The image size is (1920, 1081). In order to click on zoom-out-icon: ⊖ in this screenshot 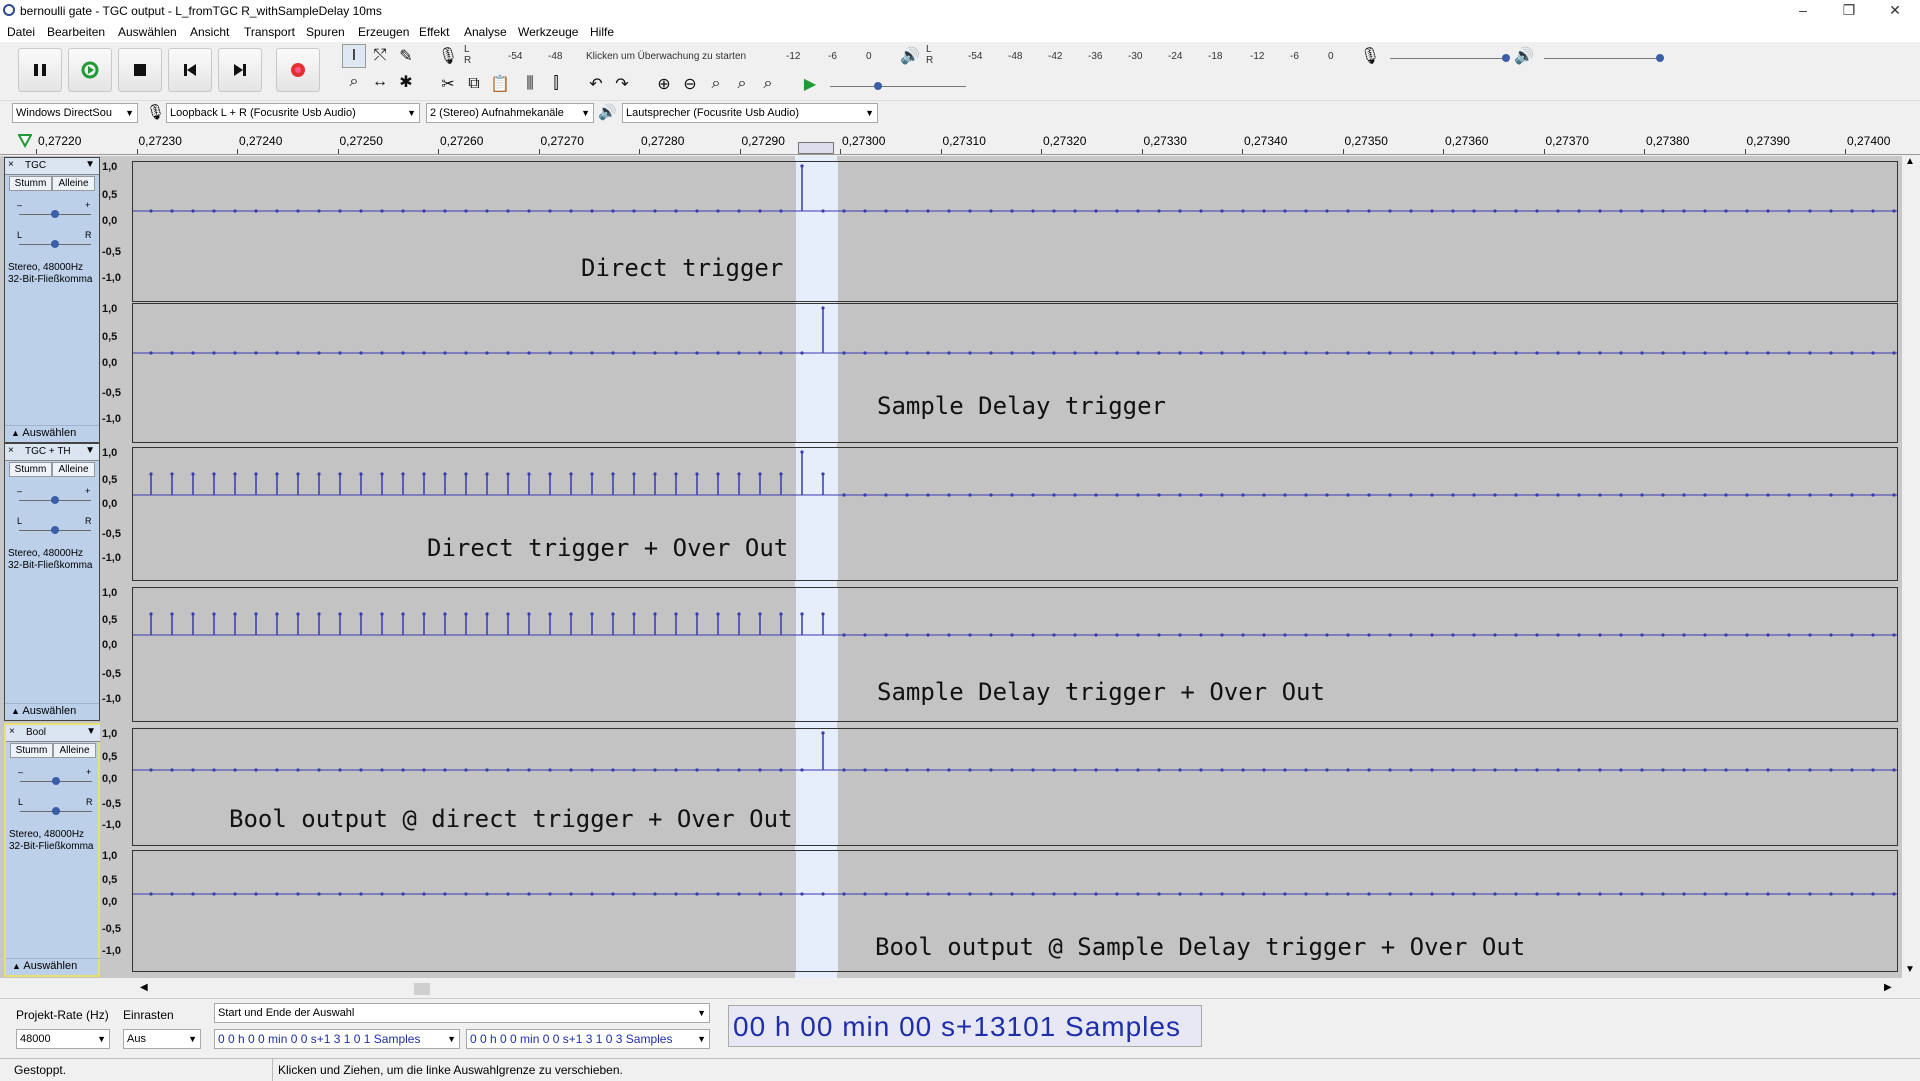, I will do `click(690, 84)`.